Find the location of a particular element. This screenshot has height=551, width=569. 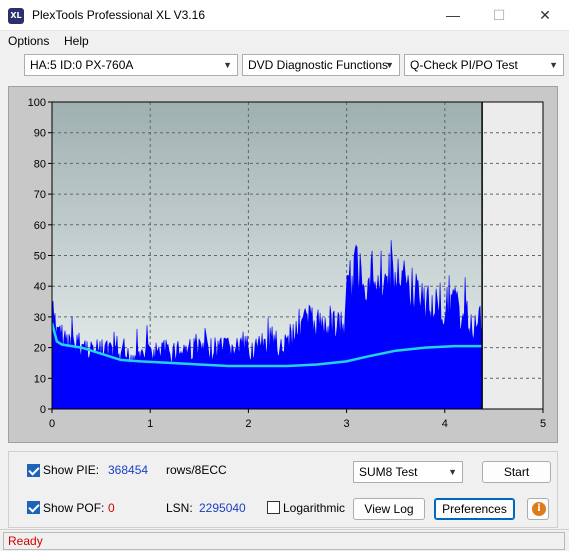

close-icon: ✕ is located at coordinates (545, 15).